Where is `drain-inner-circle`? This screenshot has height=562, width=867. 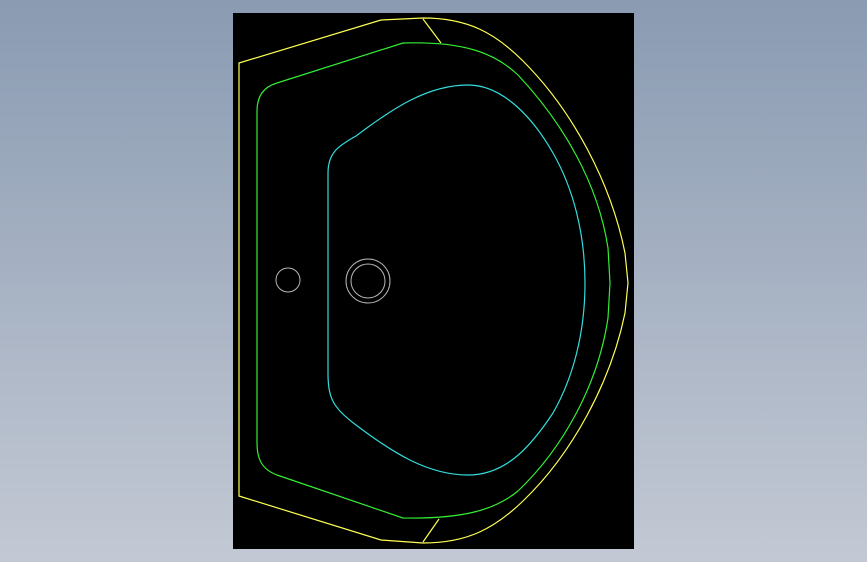 drain-inner-circle is located at coordinates (368, 281).